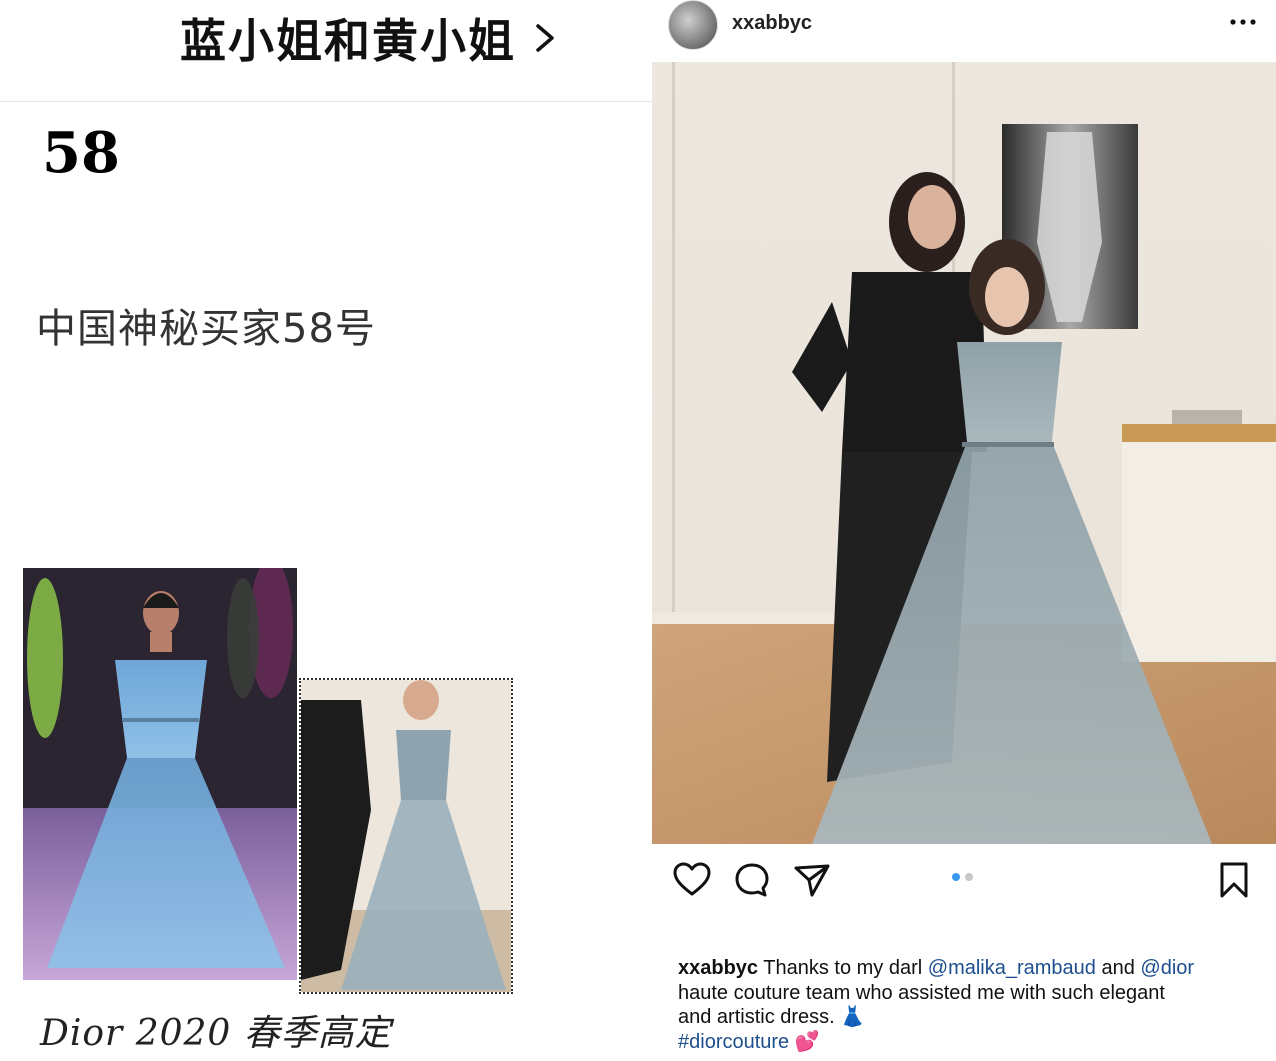  What do you see at coordinates (956, 877) in the screenshot?
I see `carousel-dot-active` at bounding box center [956, 877].